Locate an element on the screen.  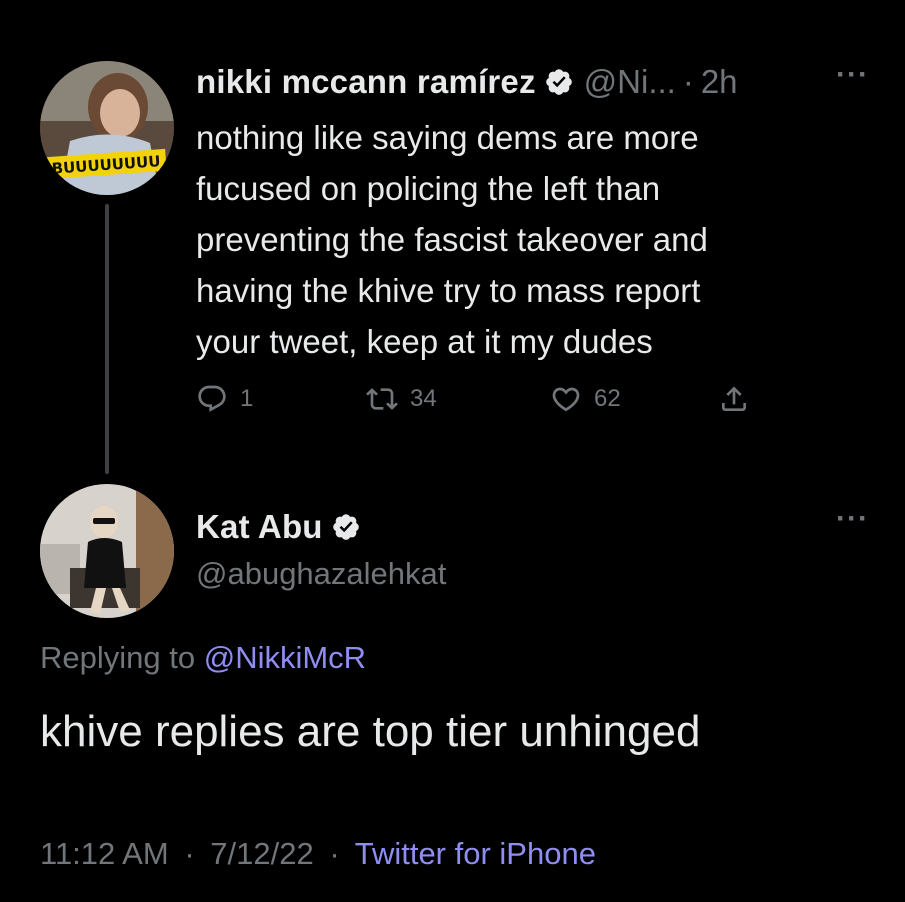
like-count: 62 is located at coordinates (607, 398).